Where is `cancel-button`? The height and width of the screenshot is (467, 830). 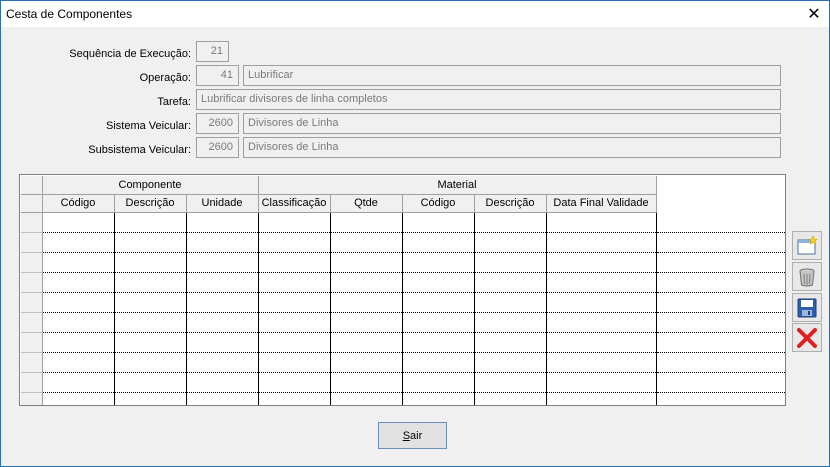
cancel-button is located at coordinates (807, 337).